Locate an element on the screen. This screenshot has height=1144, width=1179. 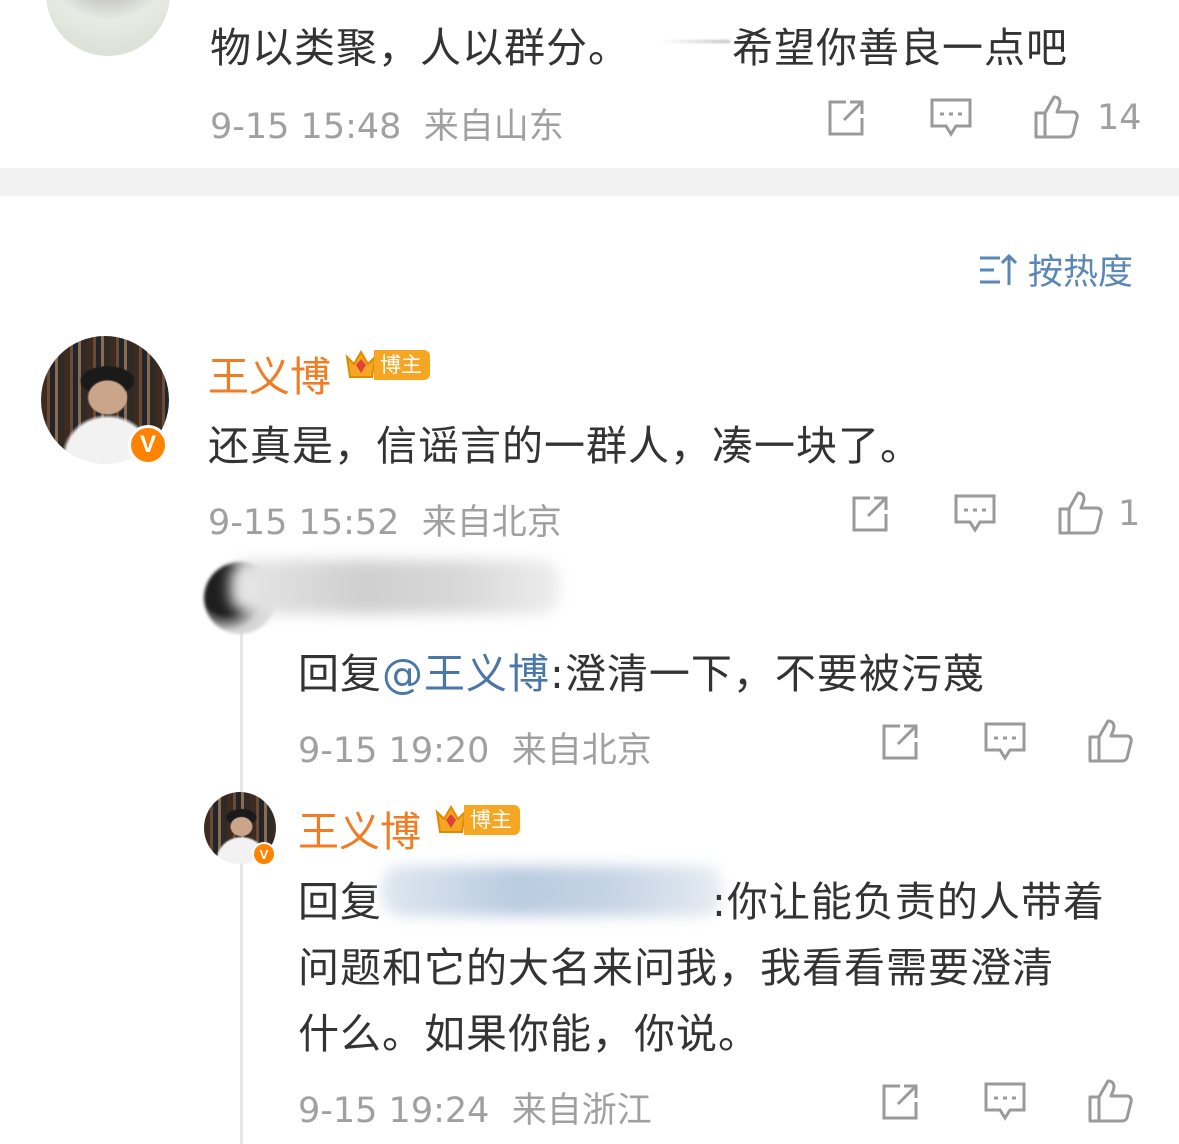
reply-meta: 9-15 19:20 来自北京 is located at coordinates (475, 747).